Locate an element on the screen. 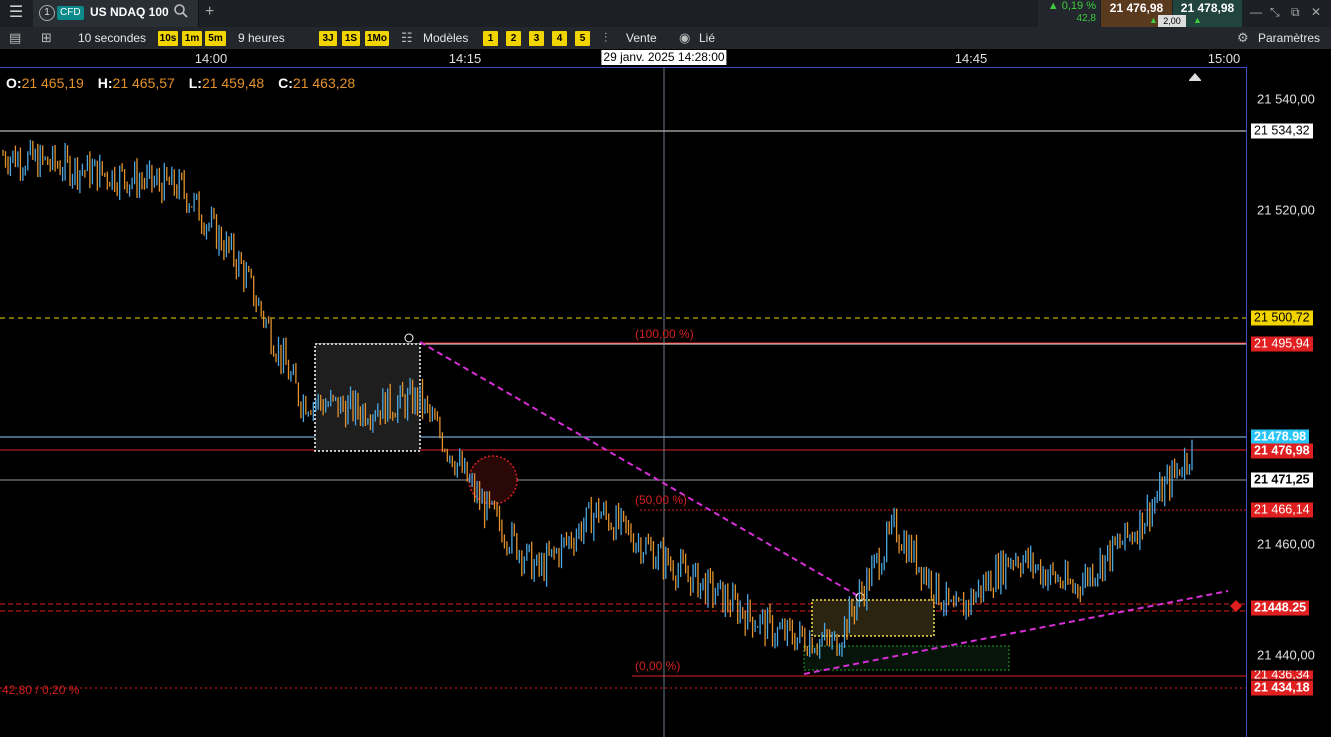  time-label: 14:45 is located at coordinates (971, 58).